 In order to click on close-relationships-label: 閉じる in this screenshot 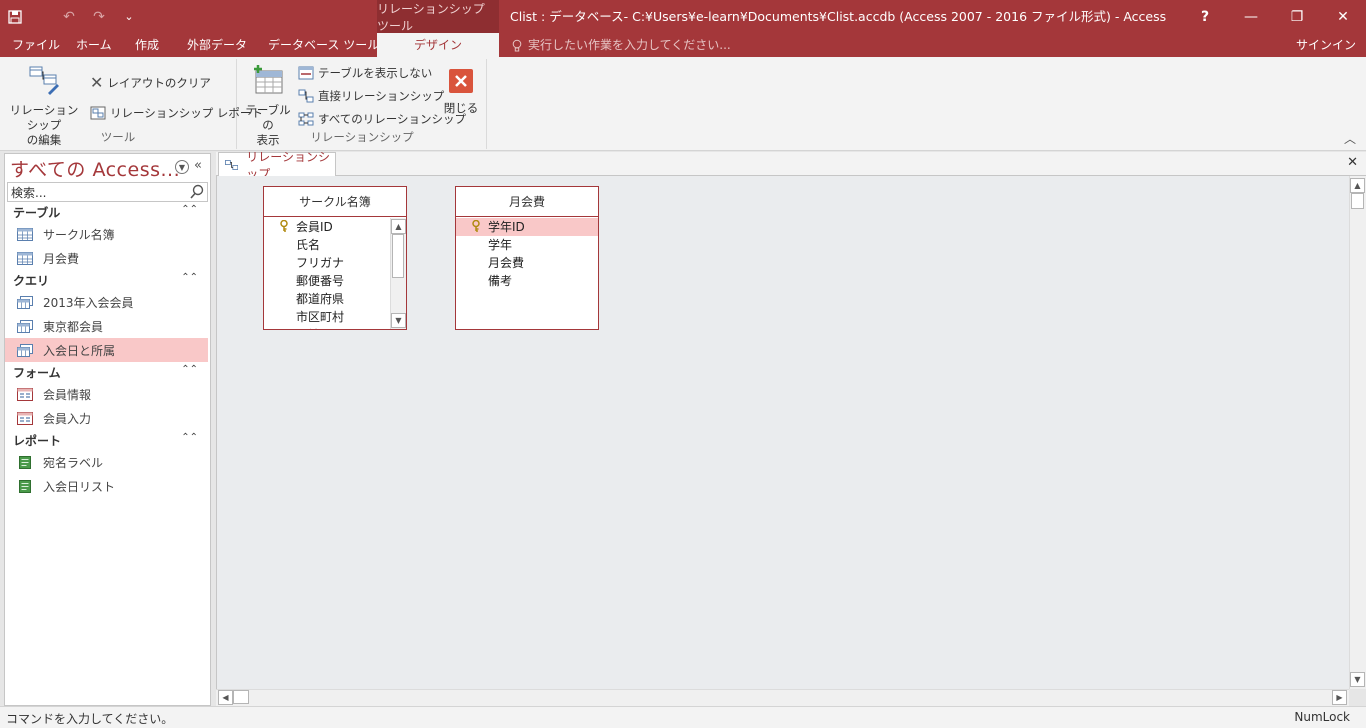, I will do `click(461, 108)`.